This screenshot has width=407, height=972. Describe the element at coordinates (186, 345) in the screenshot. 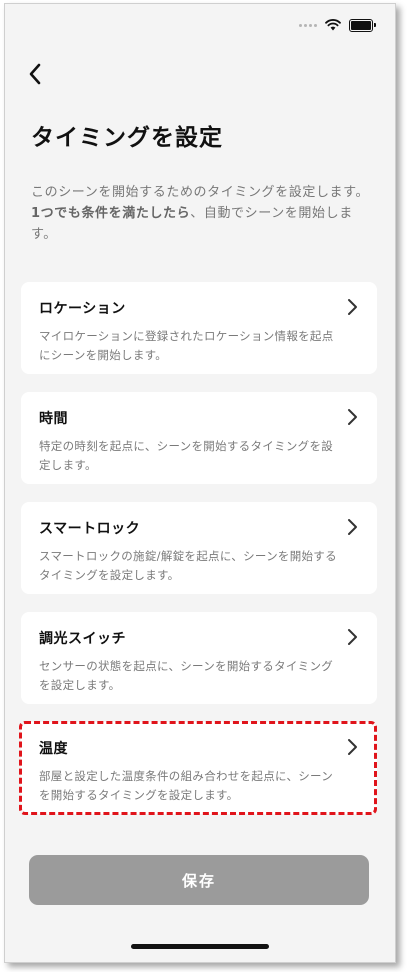

I see `option-description: マイロケーションに登録されたロケーション情報を起点にシーンを開始します。` at that location.